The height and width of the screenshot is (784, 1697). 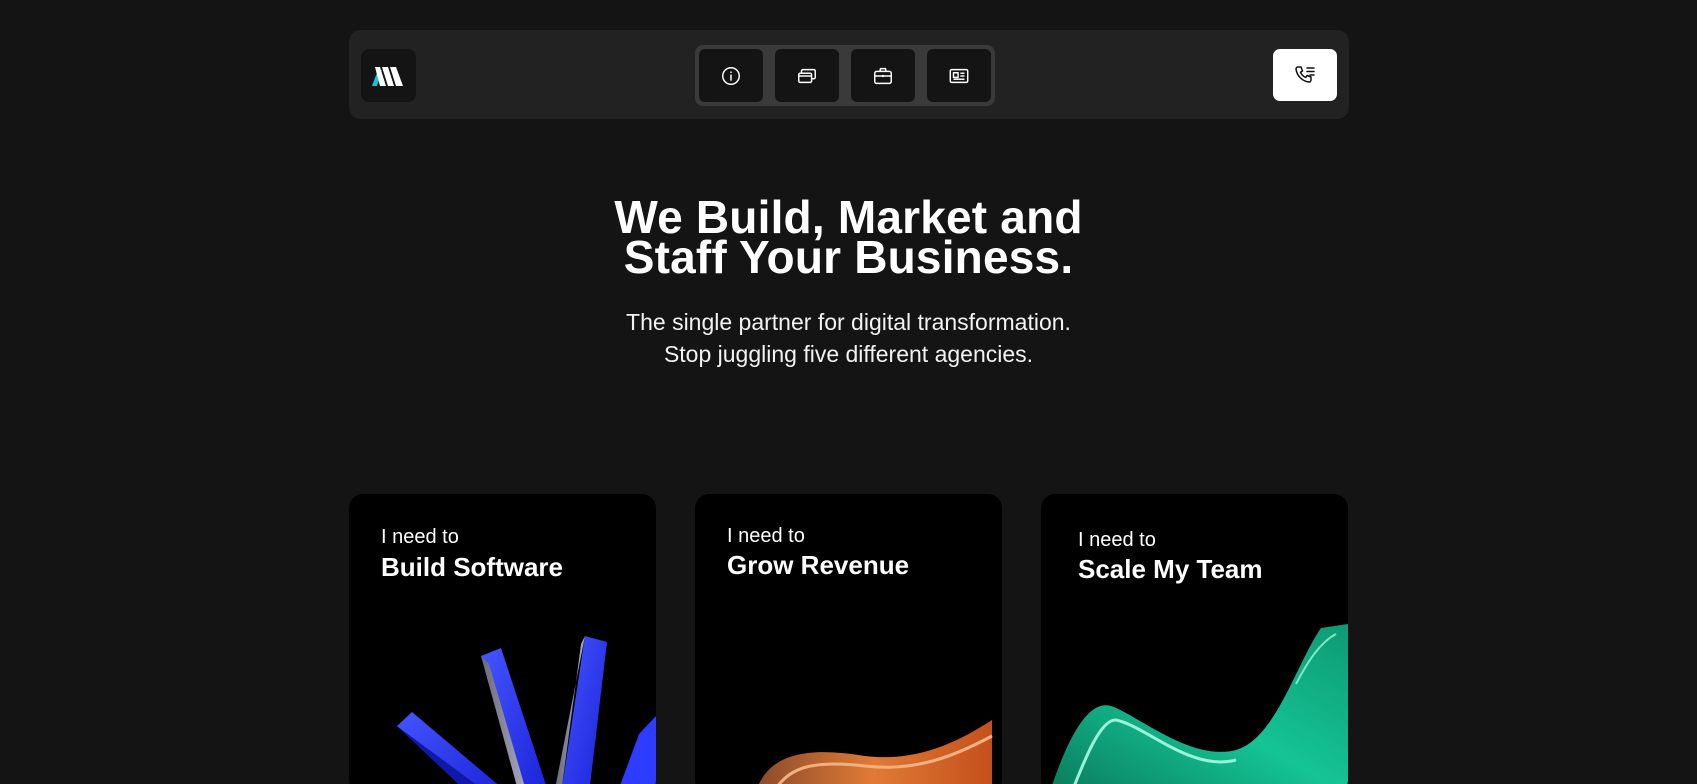 I want to click on info-icon, so click(x=731, y=75).